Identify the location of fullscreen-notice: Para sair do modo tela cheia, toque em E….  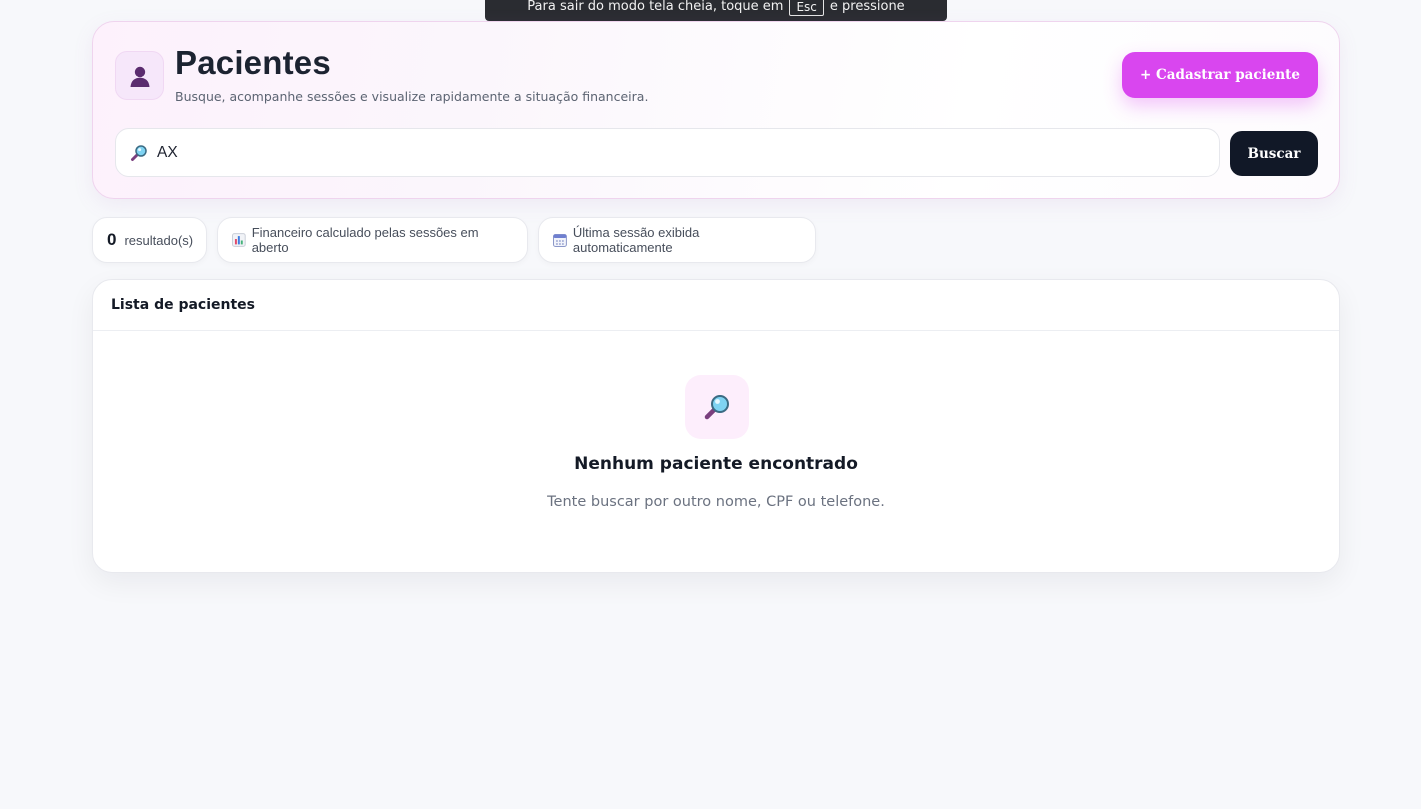
(716, 10).